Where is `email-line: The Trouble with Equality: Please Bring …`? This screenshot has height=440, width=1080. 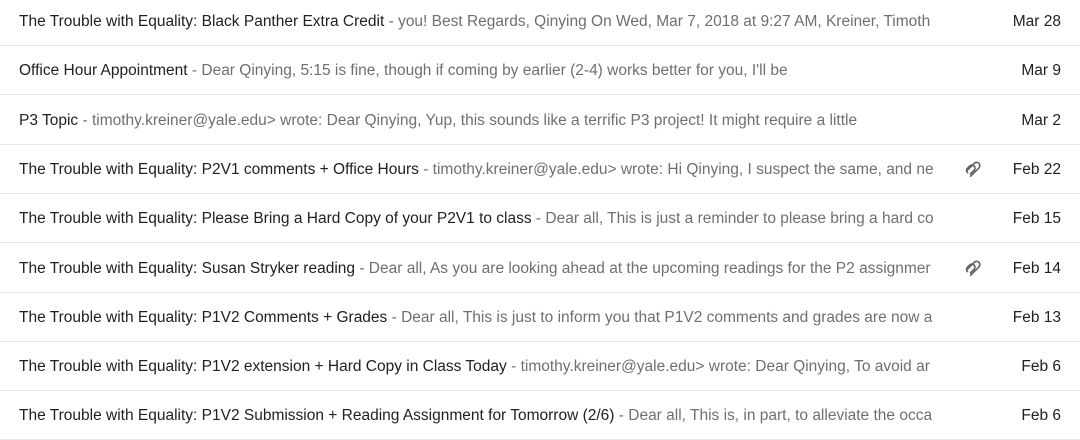
email-line: The Trouble with Equality: Please Bring … is located at coordinates (486, 218).